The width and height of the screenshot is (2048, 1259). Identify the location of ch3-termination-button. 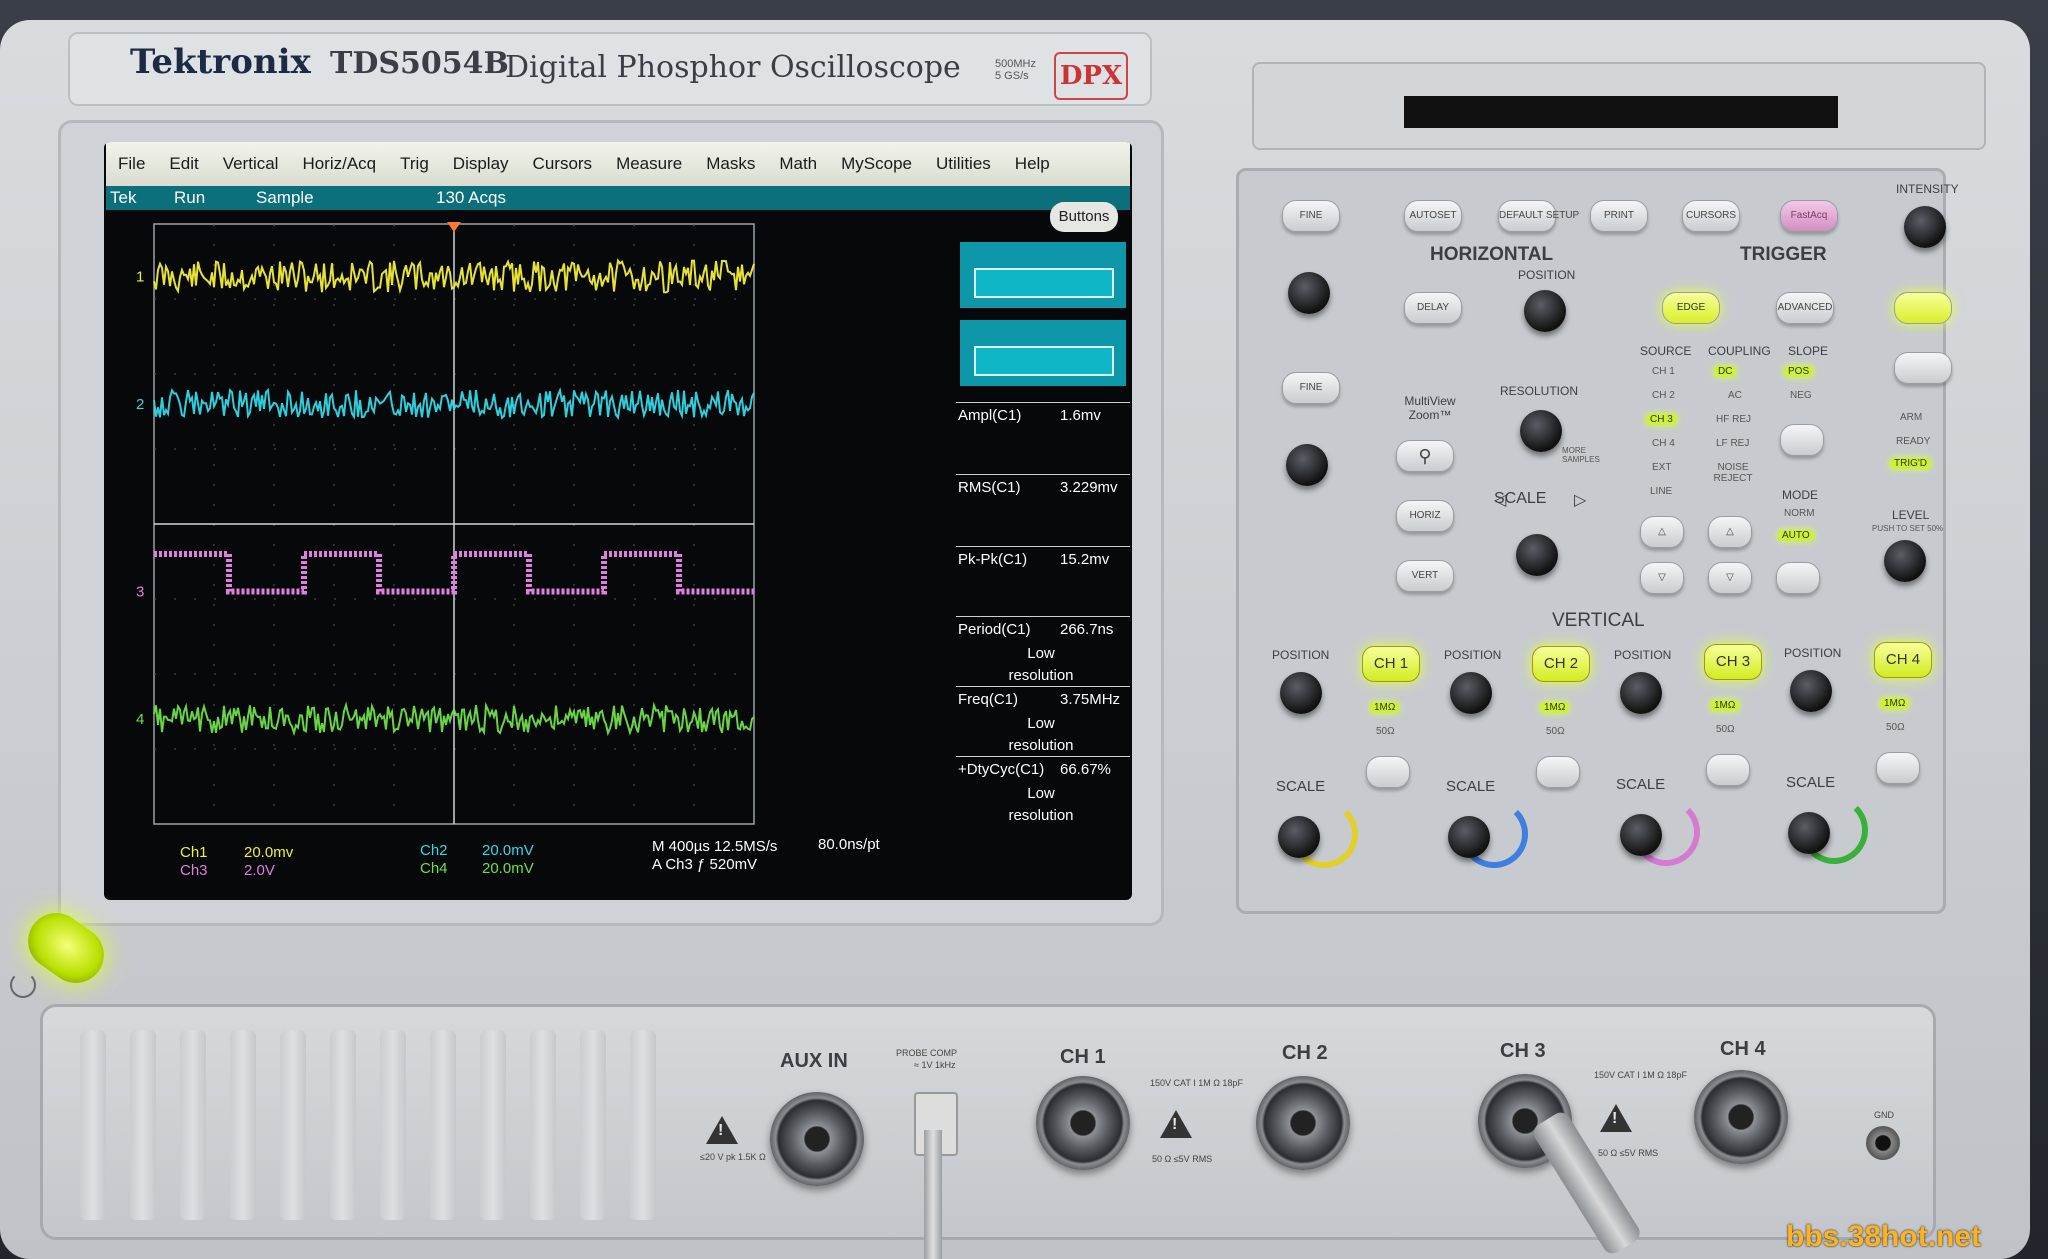
(1728, 770).